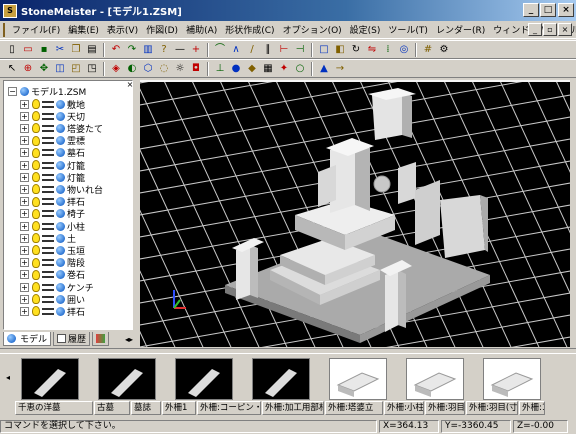 This screenshot has width=576, height=434. Describe the element at coordinates (249, 29) in the screenshot. I see `menu-shape: 形状作成(C)` at that location.